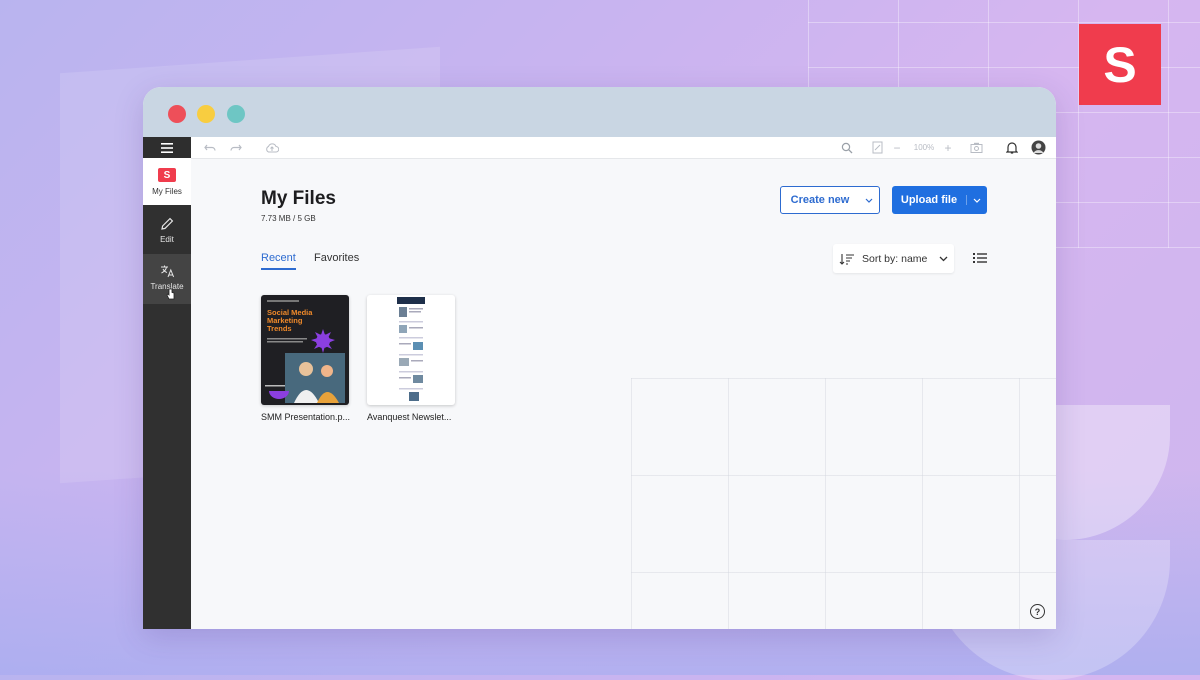  Describe the element at coordinates (897, 147) in the screenshot. I see `zoom-out-icon: −` at that location.